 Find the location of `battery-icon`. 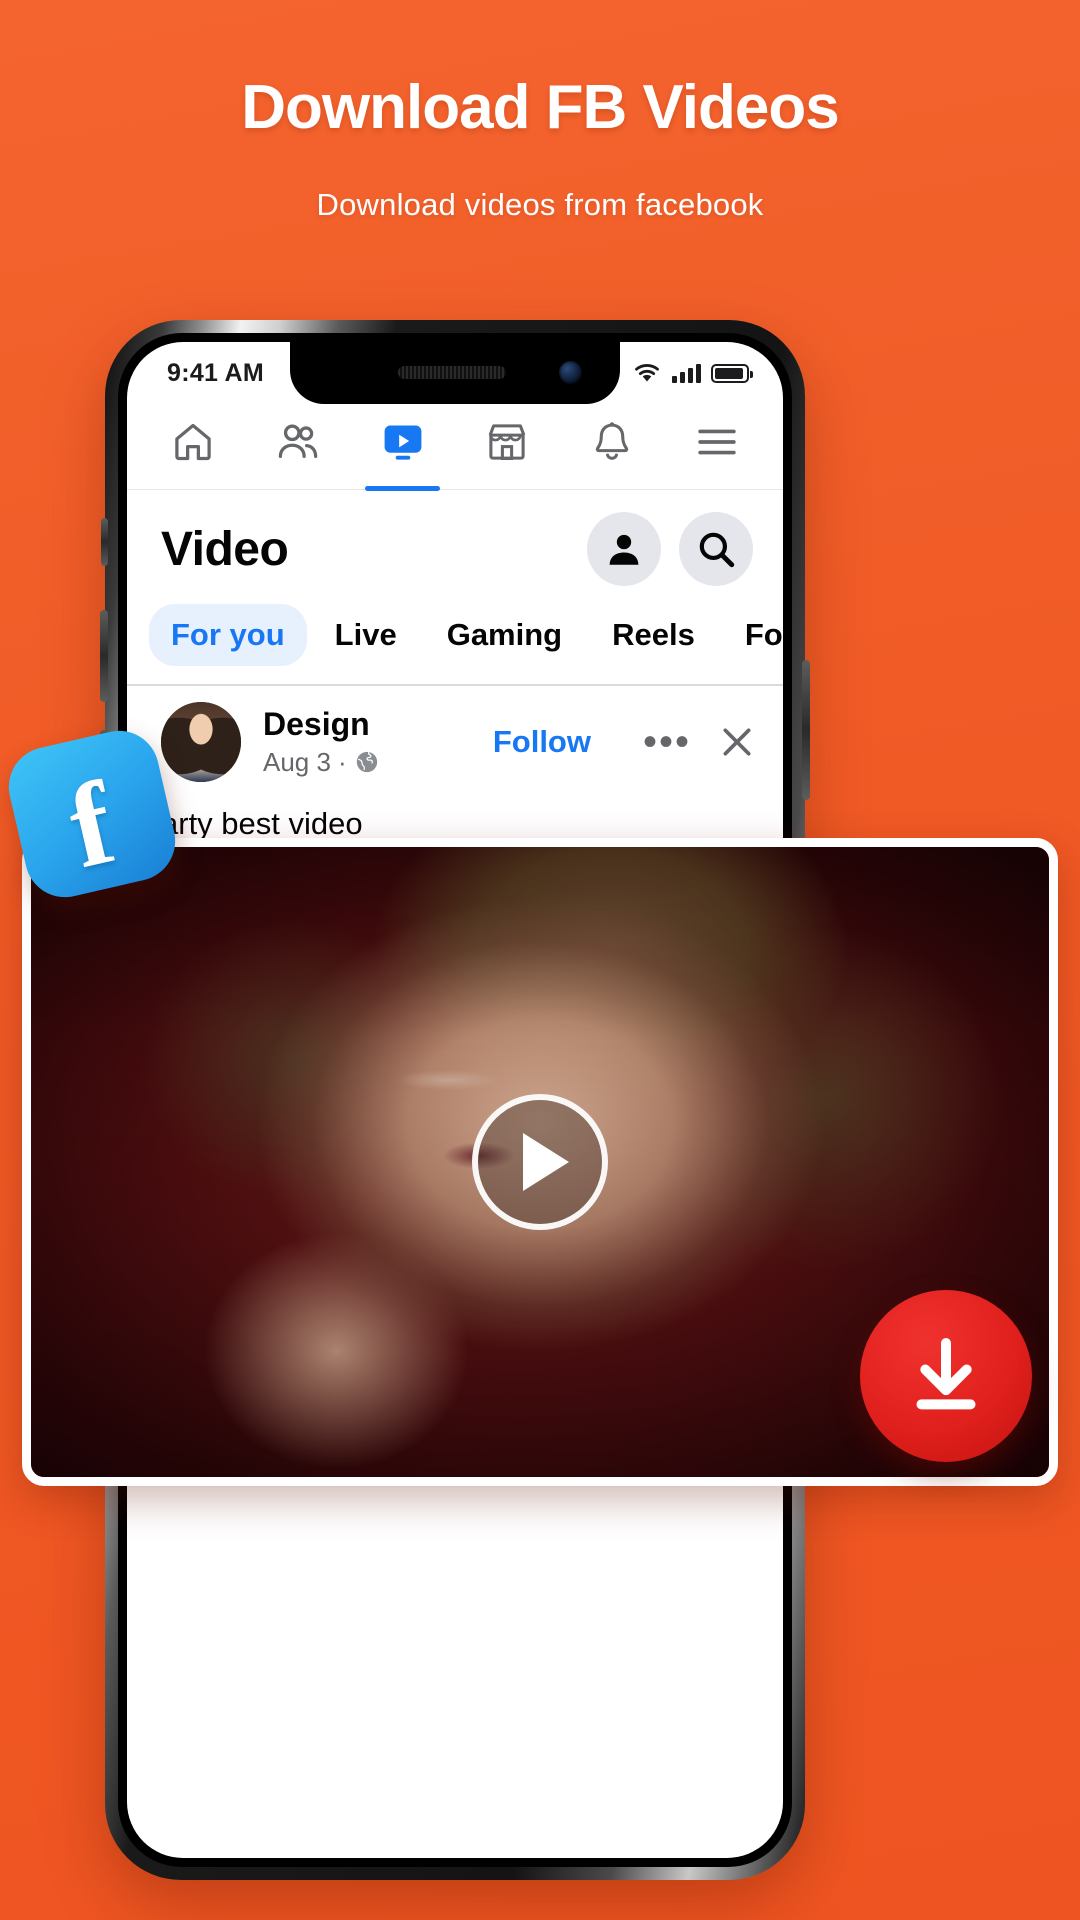

battery-icon is located at coordinates (732, 373).